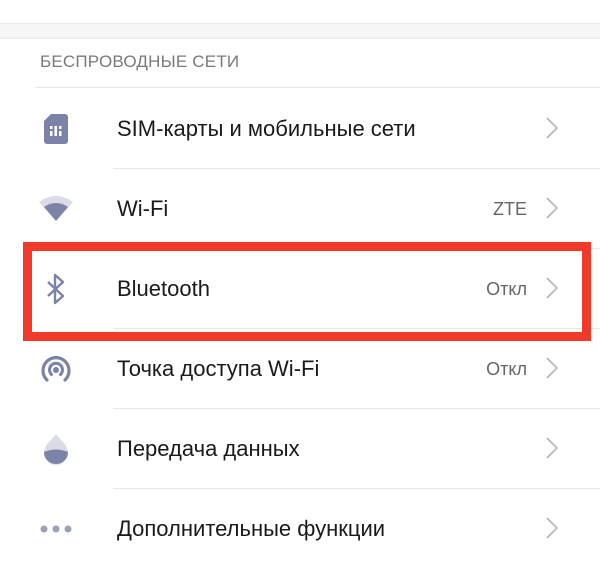  Describe the element at coordinates (56, 369) in the screenshot. I see `hotspot-icon` at that location.